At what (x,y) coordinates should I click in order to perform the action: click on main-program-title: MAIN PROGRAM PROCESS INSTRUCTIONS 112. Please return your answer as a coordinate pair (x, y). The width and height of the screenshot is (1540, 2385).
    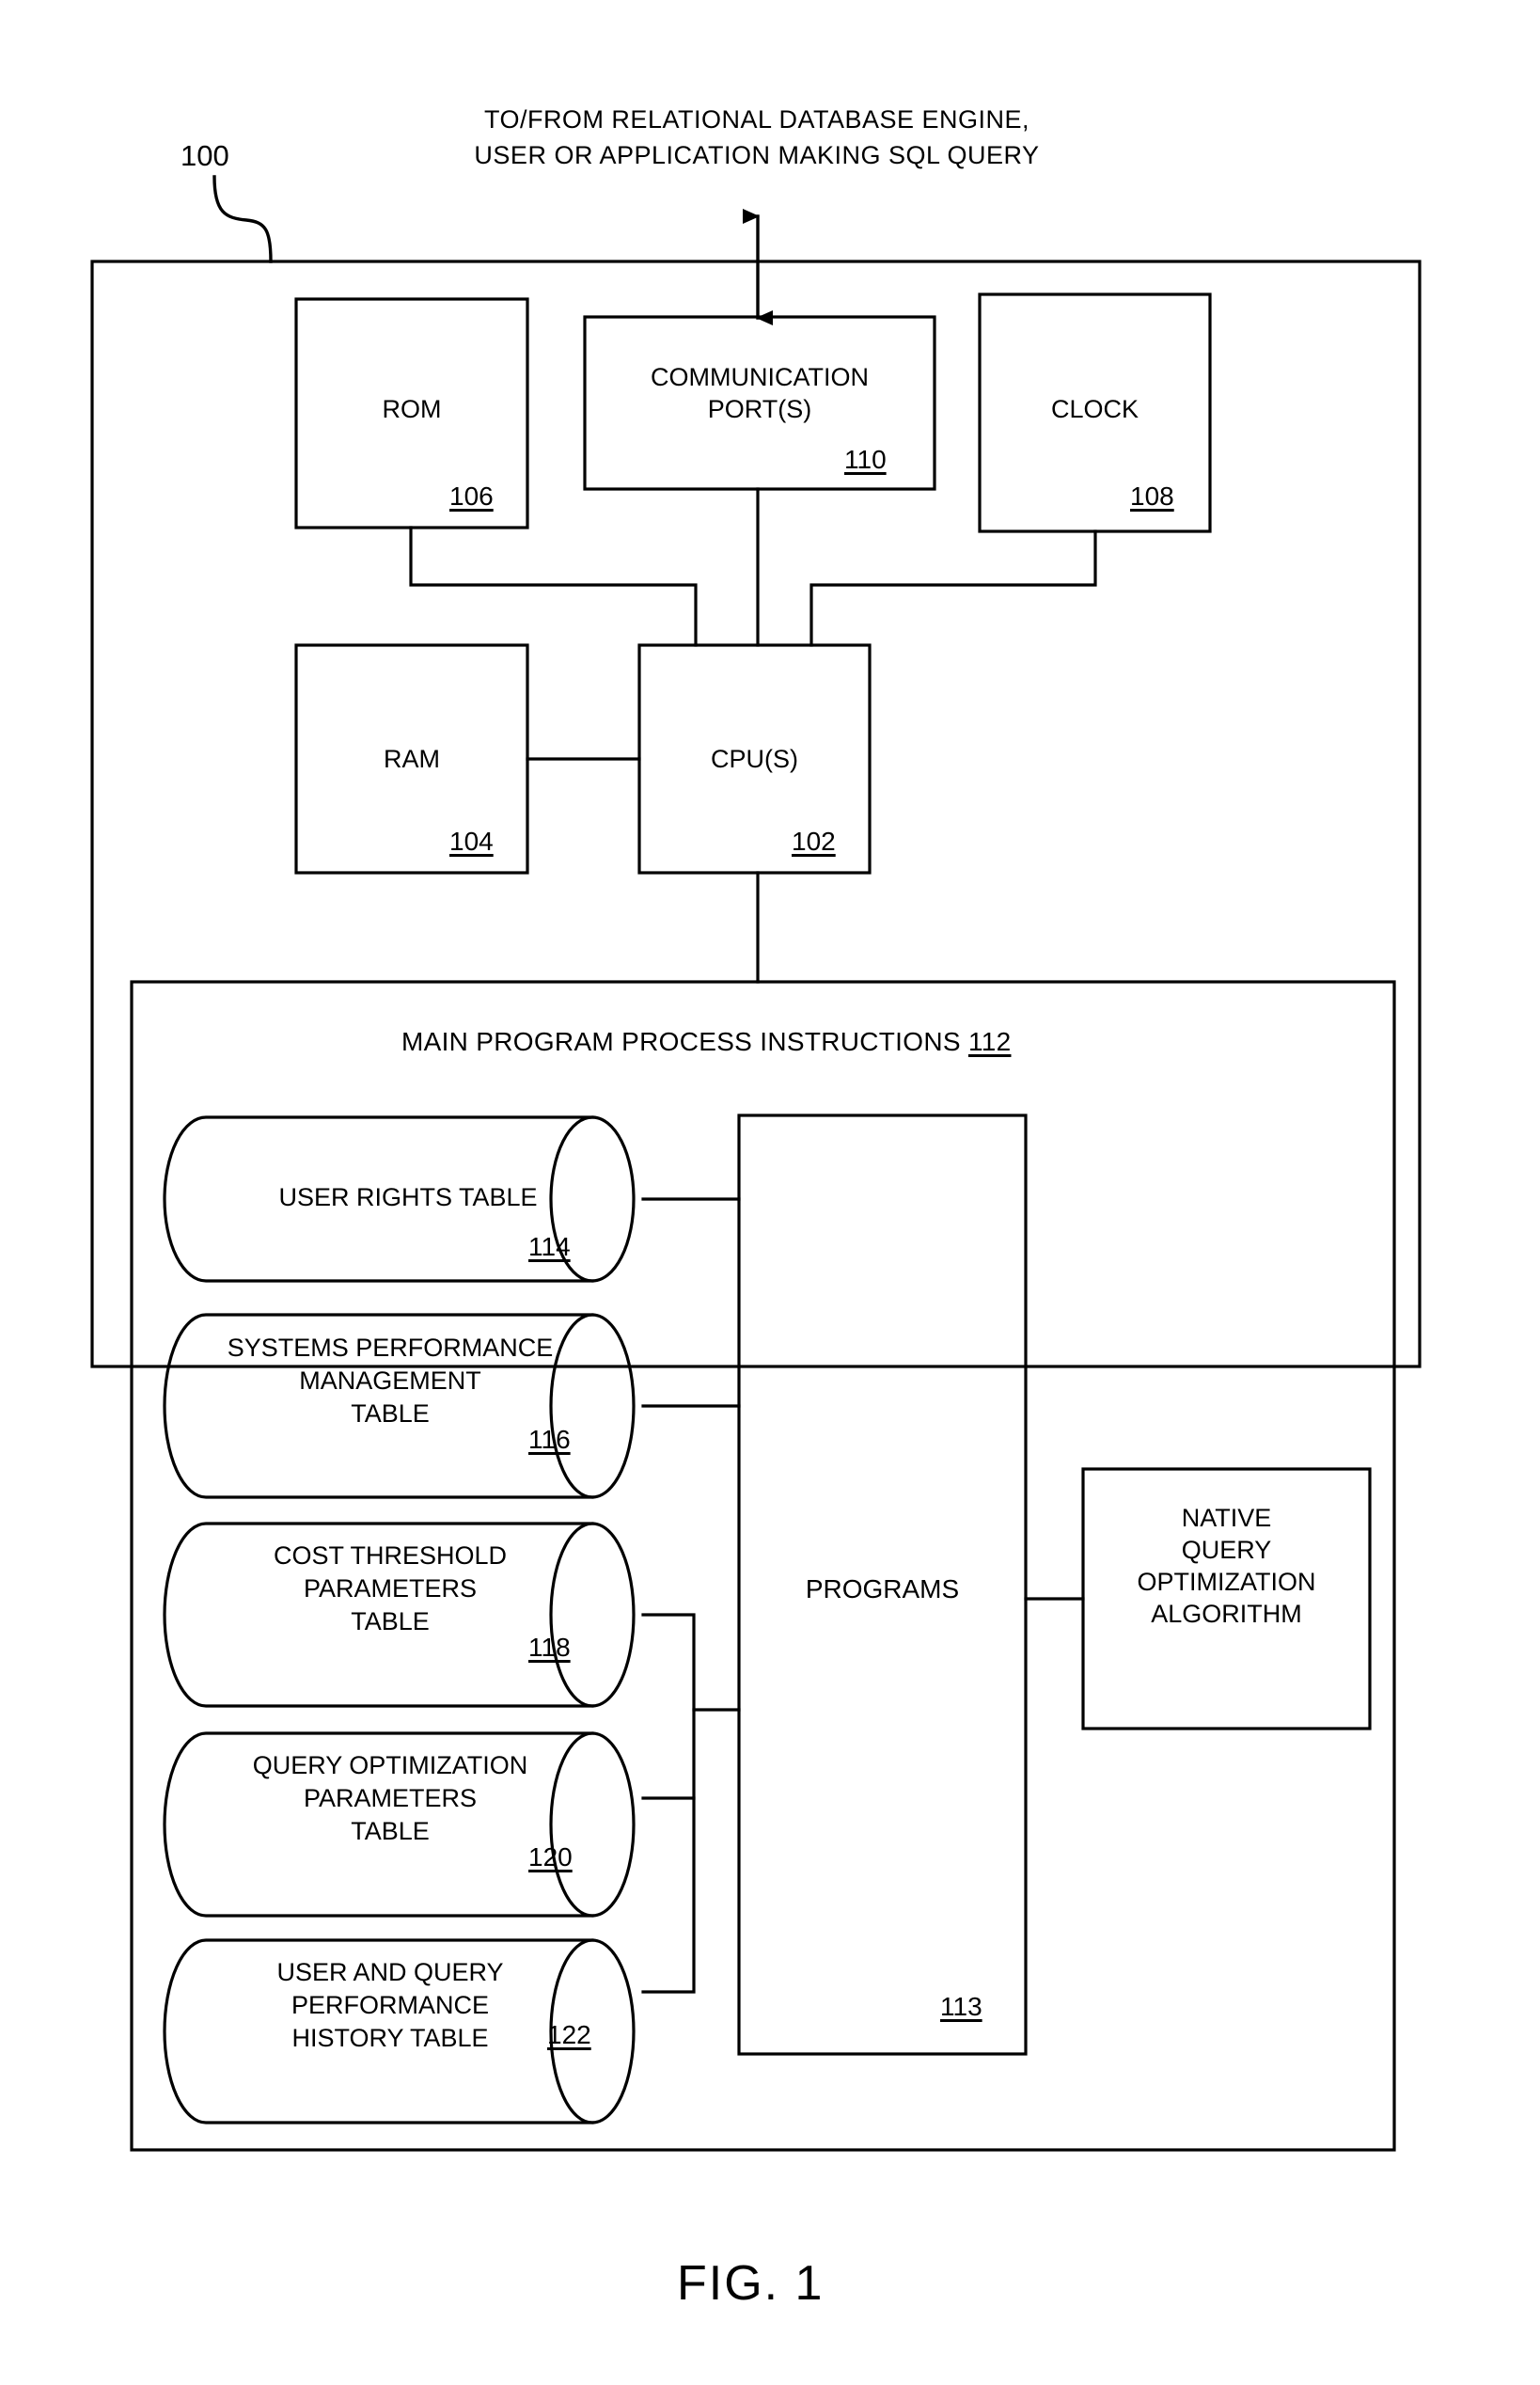
    Looking at the image, I should click on (706, 1042).